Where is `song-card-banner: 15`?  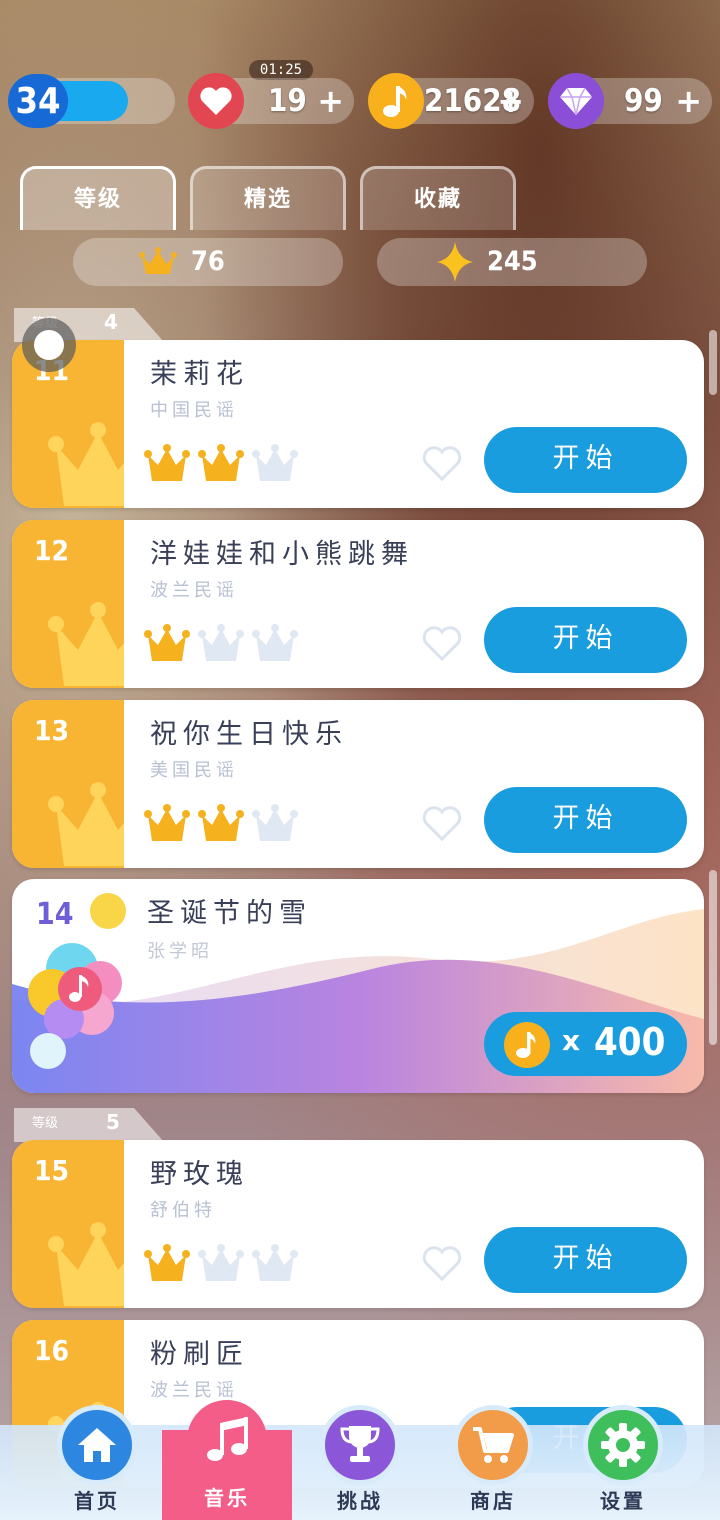
song-card-banner: 15 is located at coordinates (68, 1224).